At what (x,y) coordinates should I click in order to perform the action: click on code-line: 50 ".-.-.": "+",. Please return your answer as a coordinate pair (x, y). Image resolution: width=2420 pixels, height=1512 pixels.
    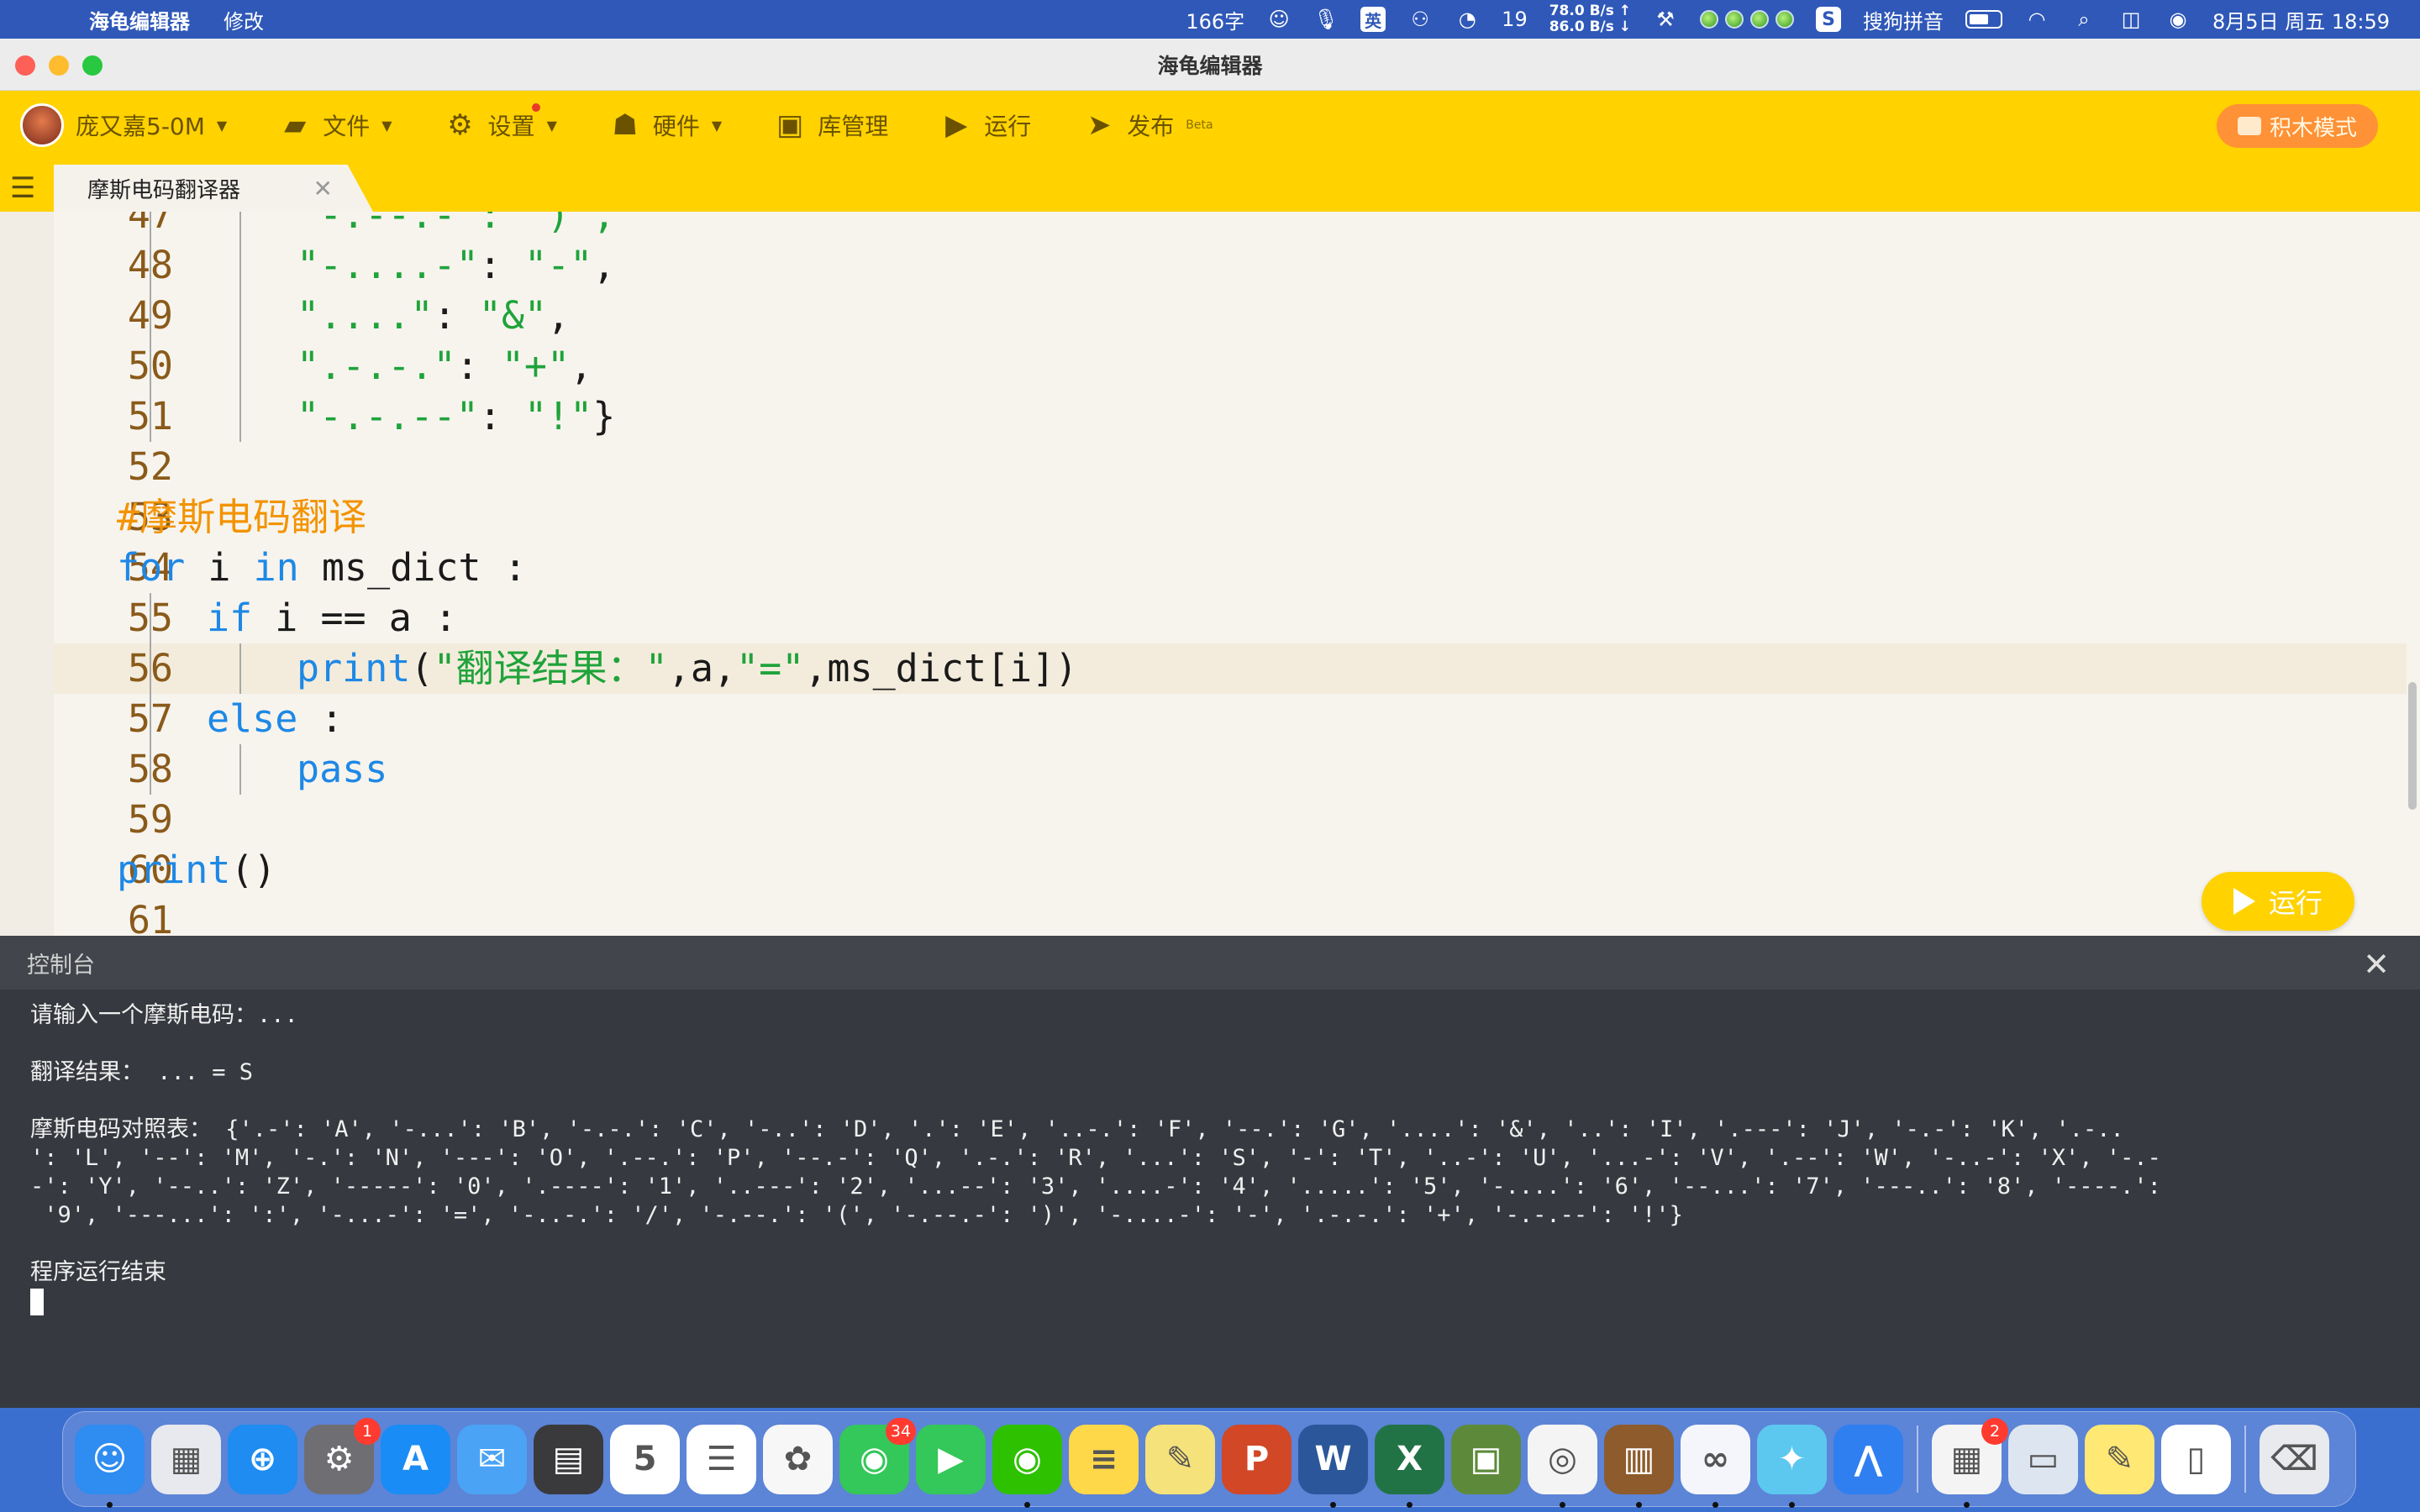
    Looking at the image, I should click on (1230, 366).